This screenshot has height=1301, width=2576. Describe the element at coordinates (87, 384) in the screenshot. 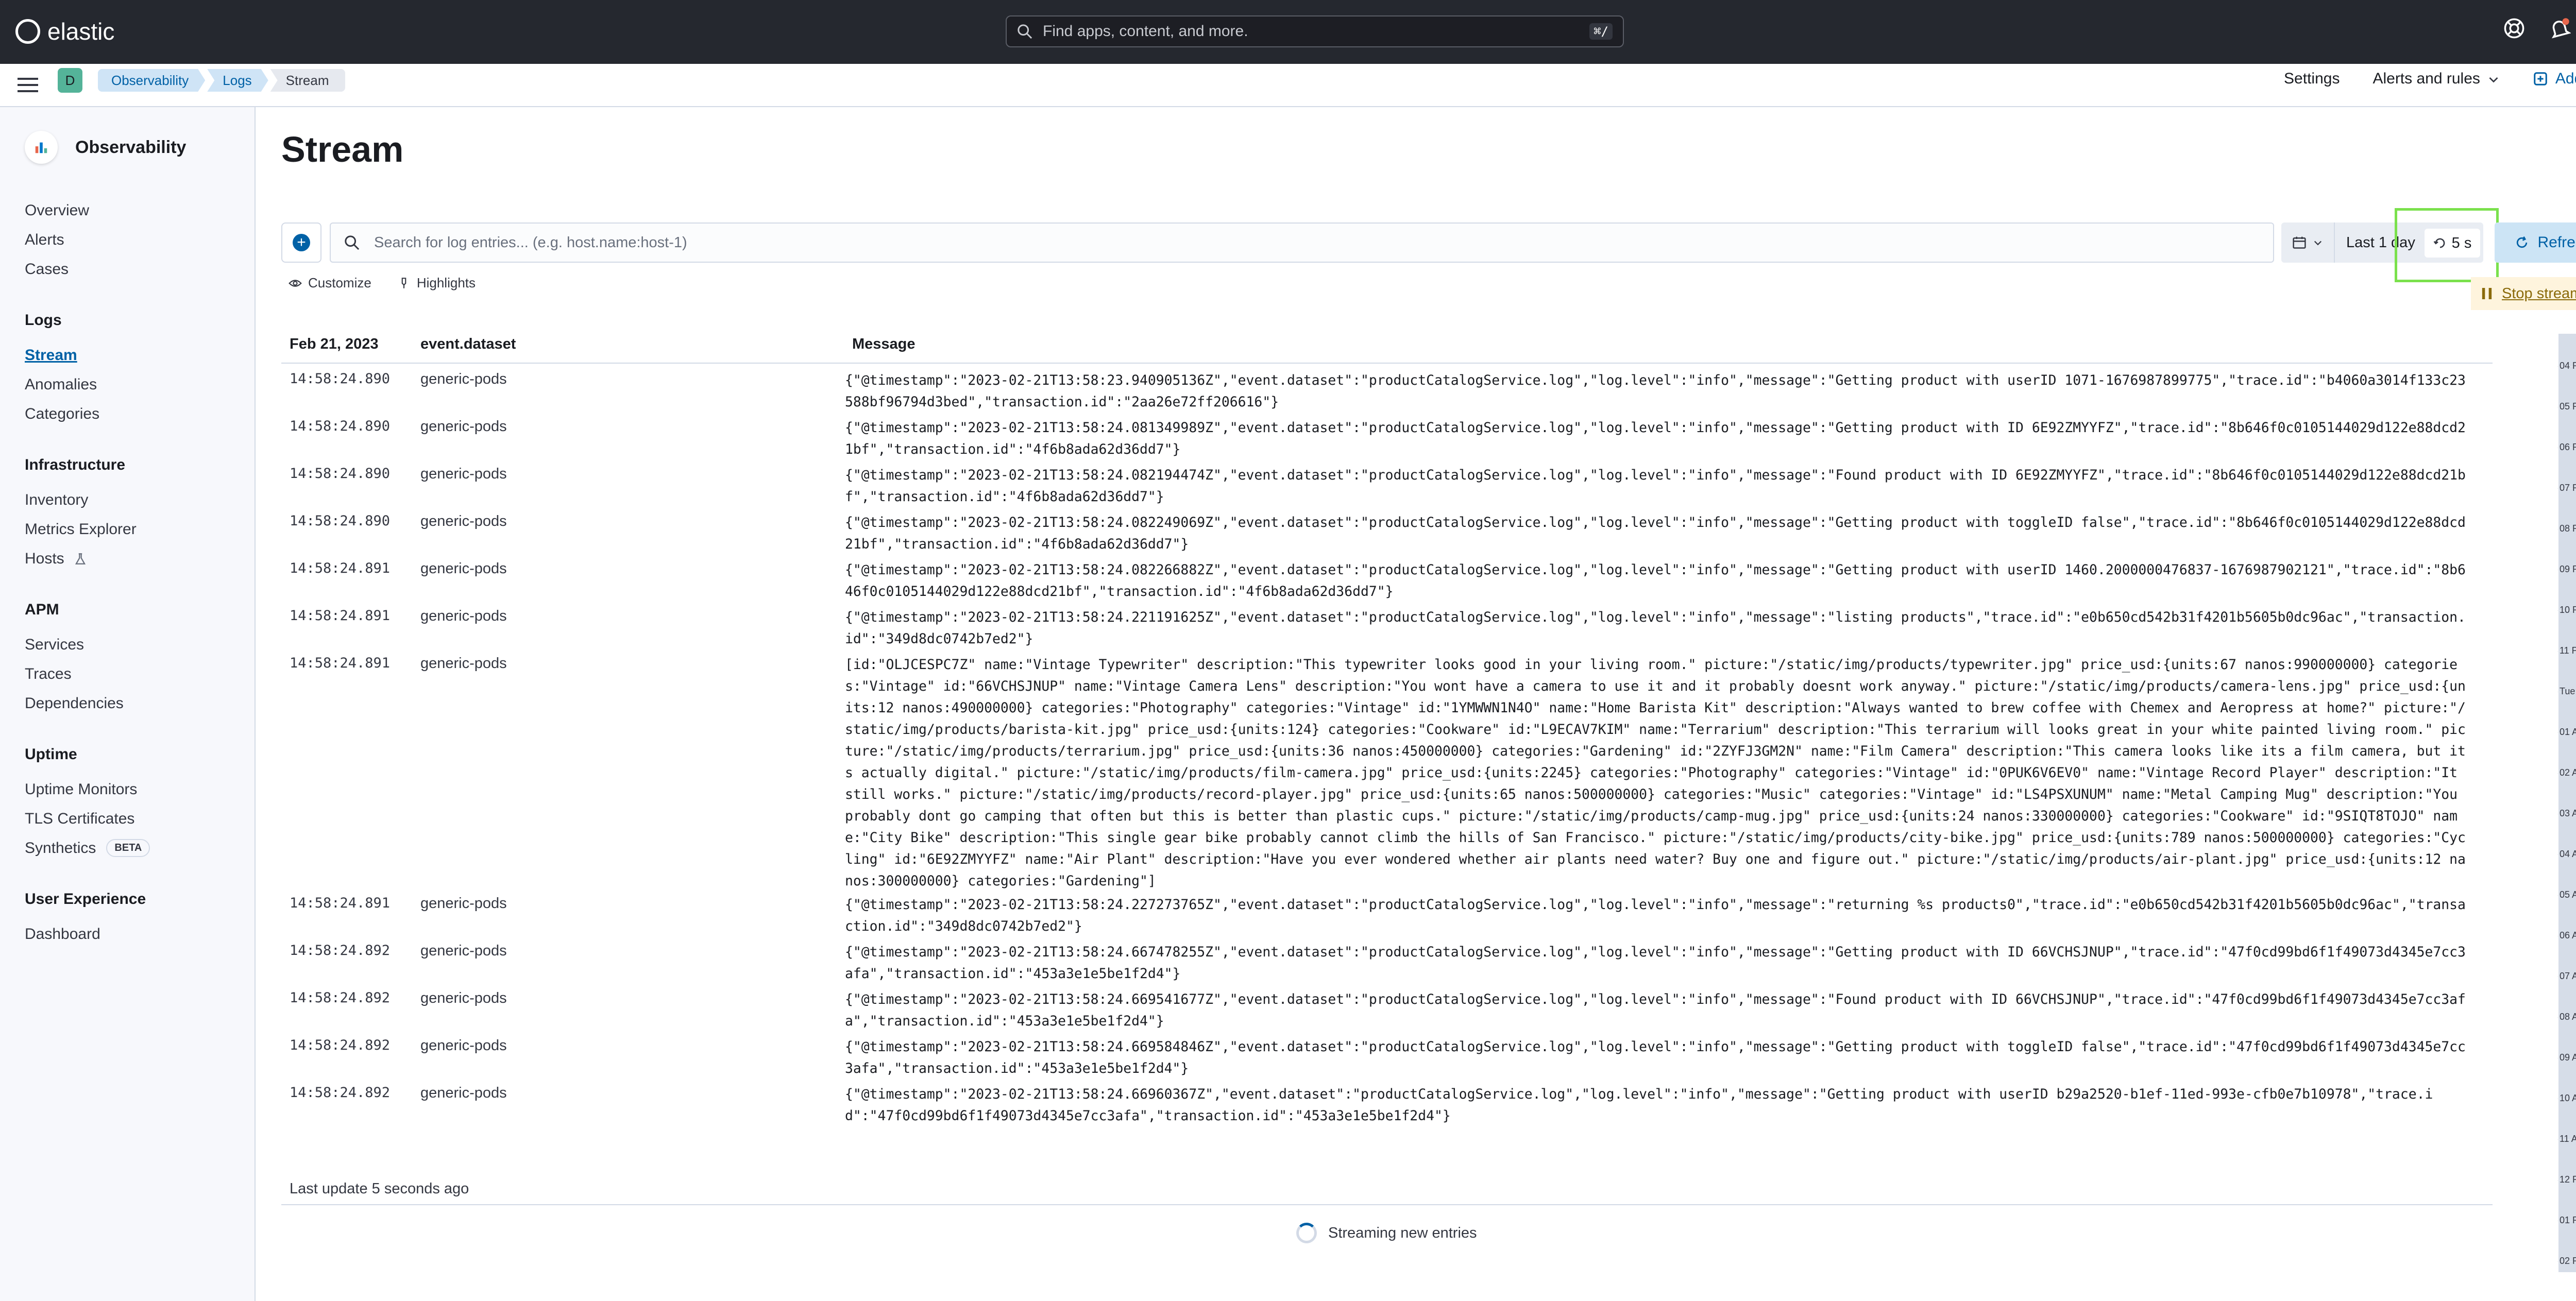

I see `sidebar-item-anomalies: Anomalies` at that location.